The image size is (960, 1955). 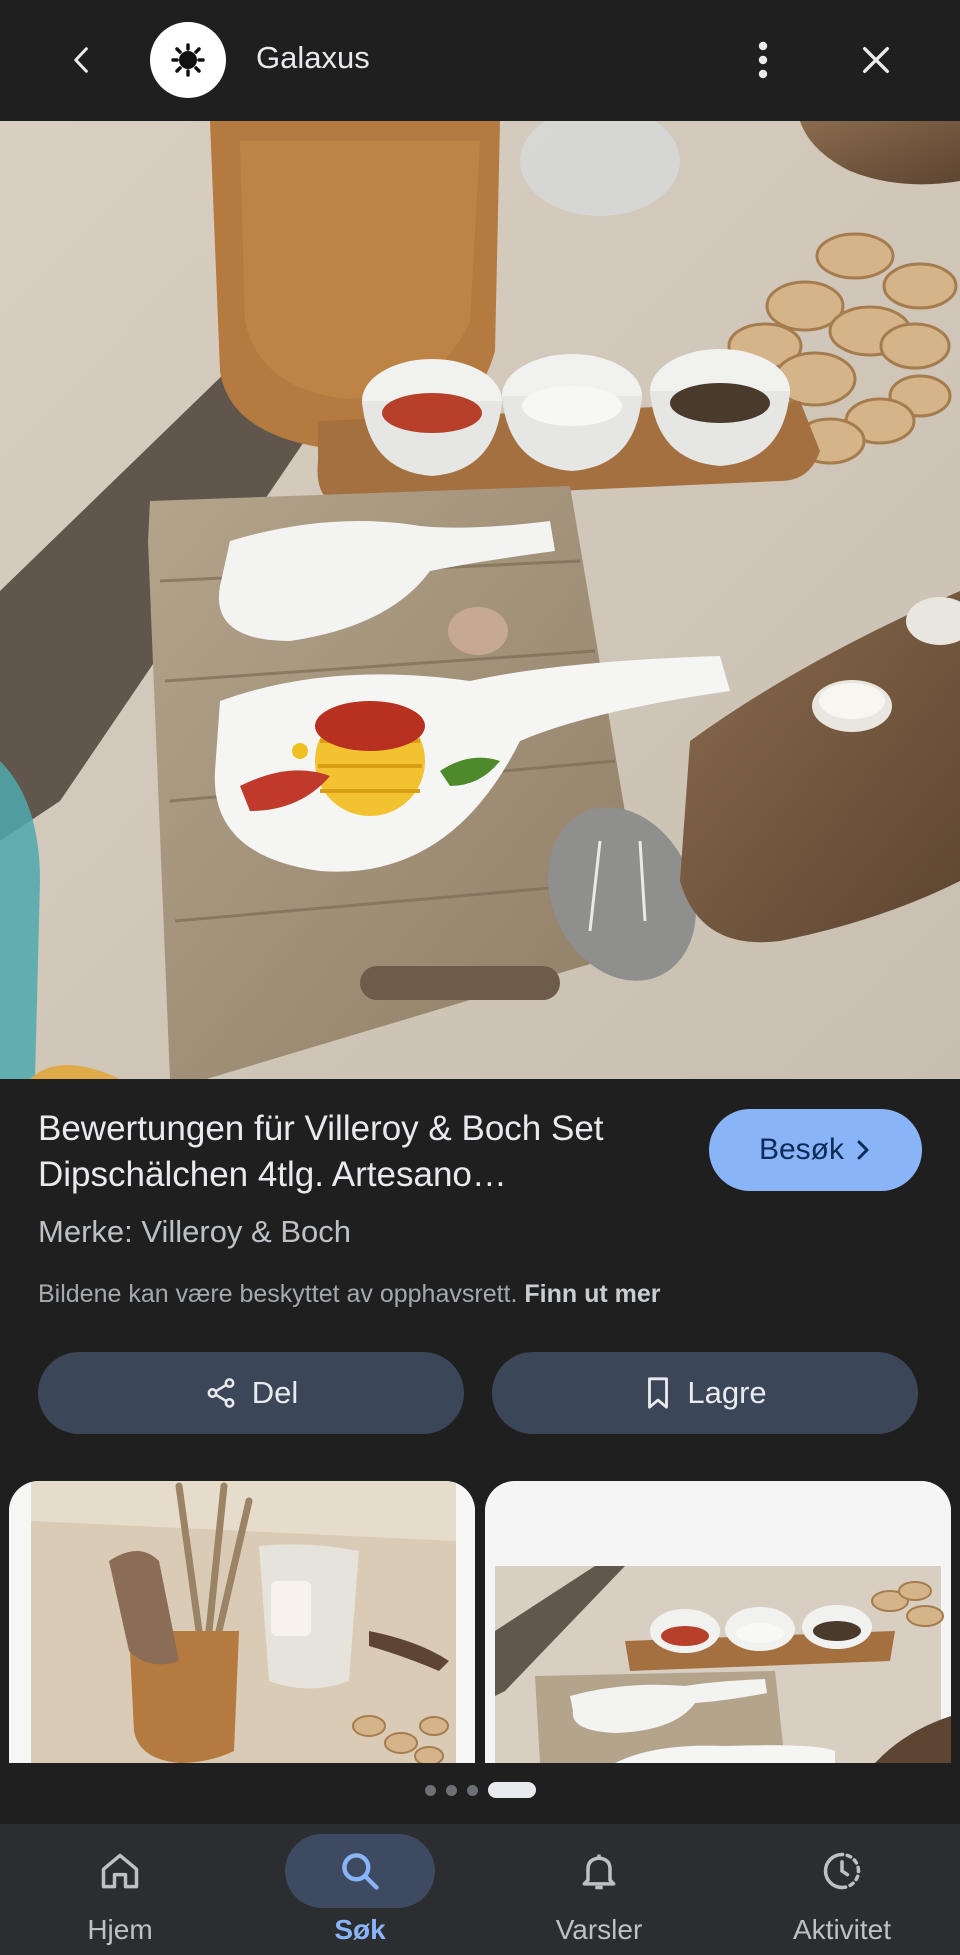 What do you see at coordinates (592, 1294) in the screenshot?
I see `learn-more-link: Finn ut mer` at bounding box center [592, 1294].